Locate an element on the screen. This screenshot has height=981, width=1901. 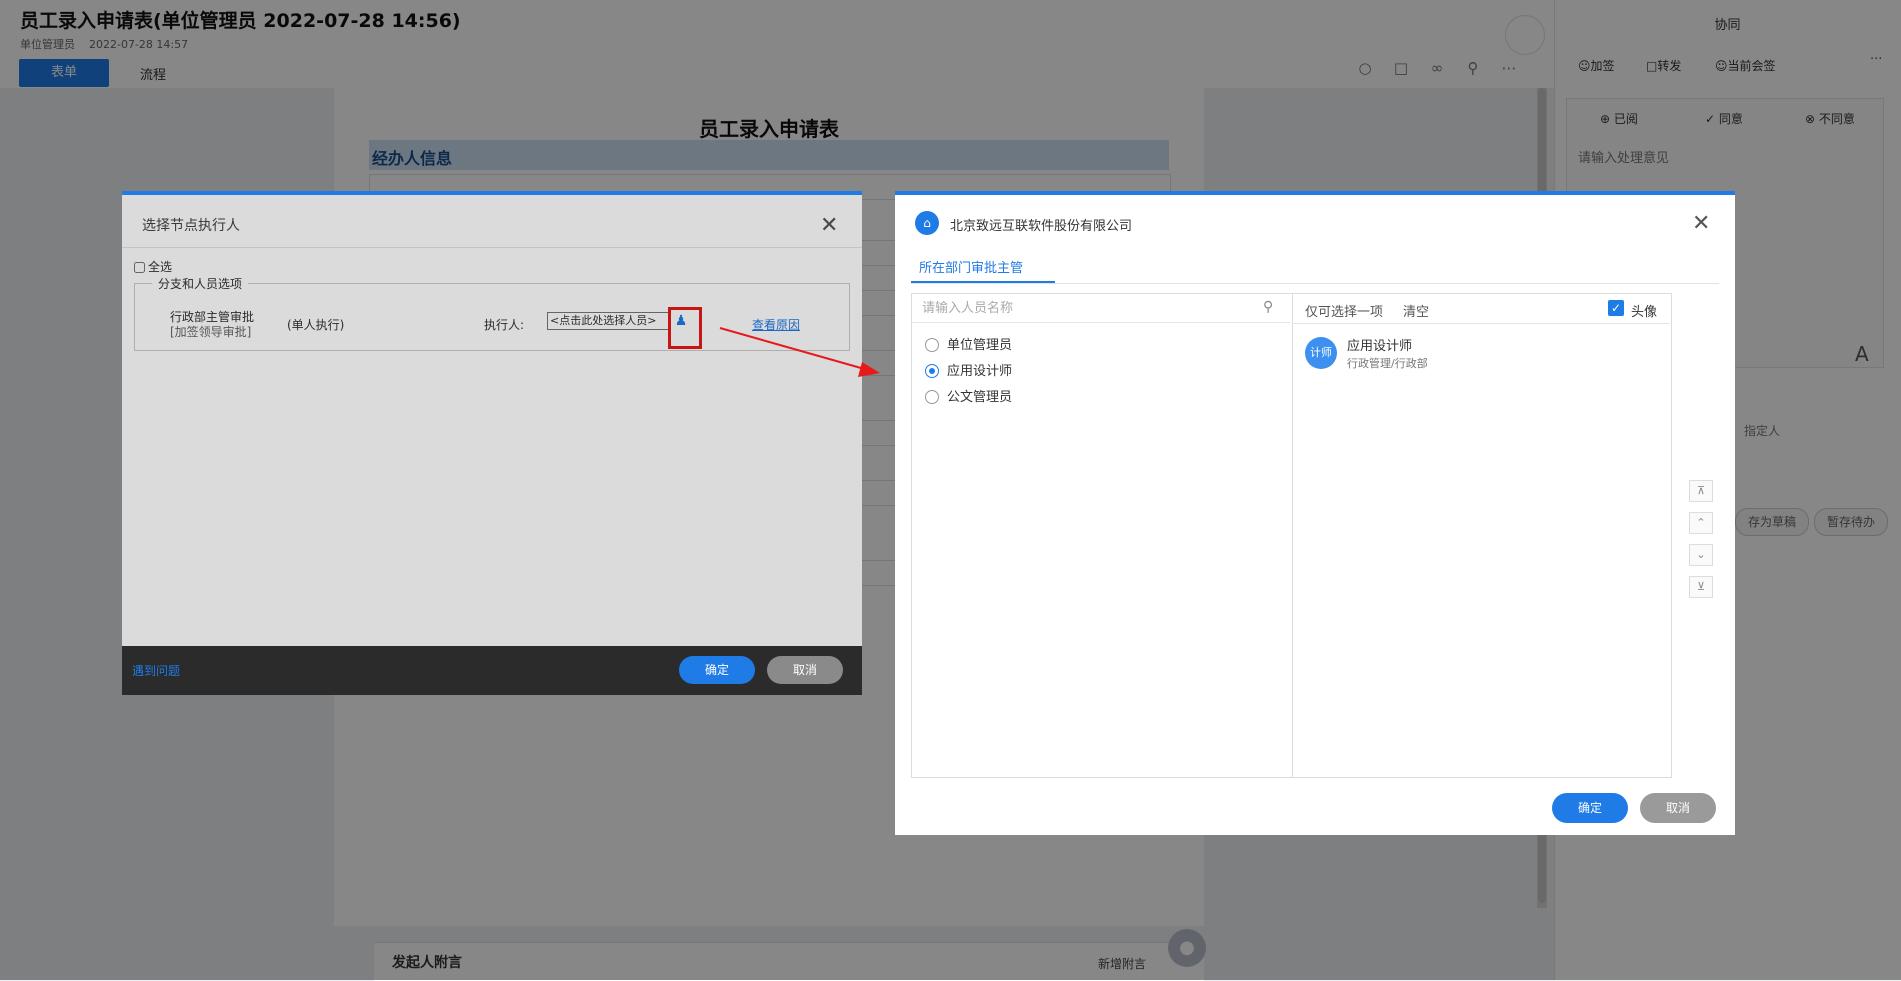
search-icon: ⚲ is located at coordinates (1268, 307).